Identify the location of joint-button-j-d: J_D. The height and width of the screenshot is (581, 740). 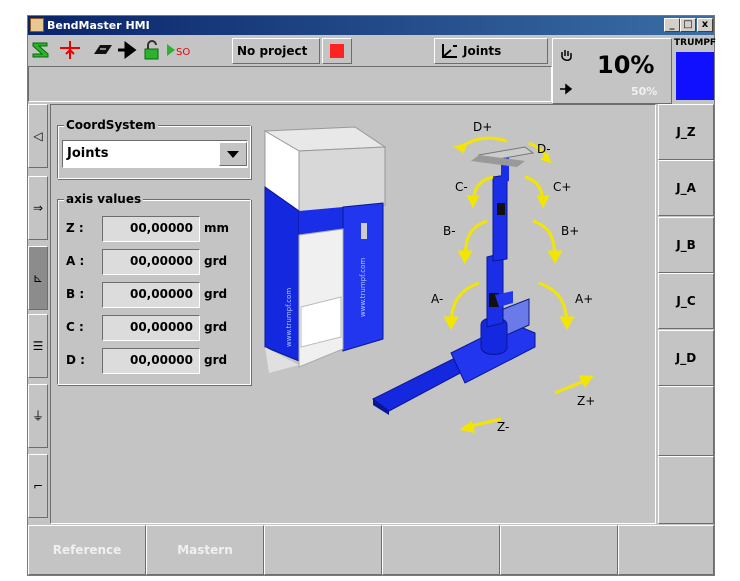
(686, 357).